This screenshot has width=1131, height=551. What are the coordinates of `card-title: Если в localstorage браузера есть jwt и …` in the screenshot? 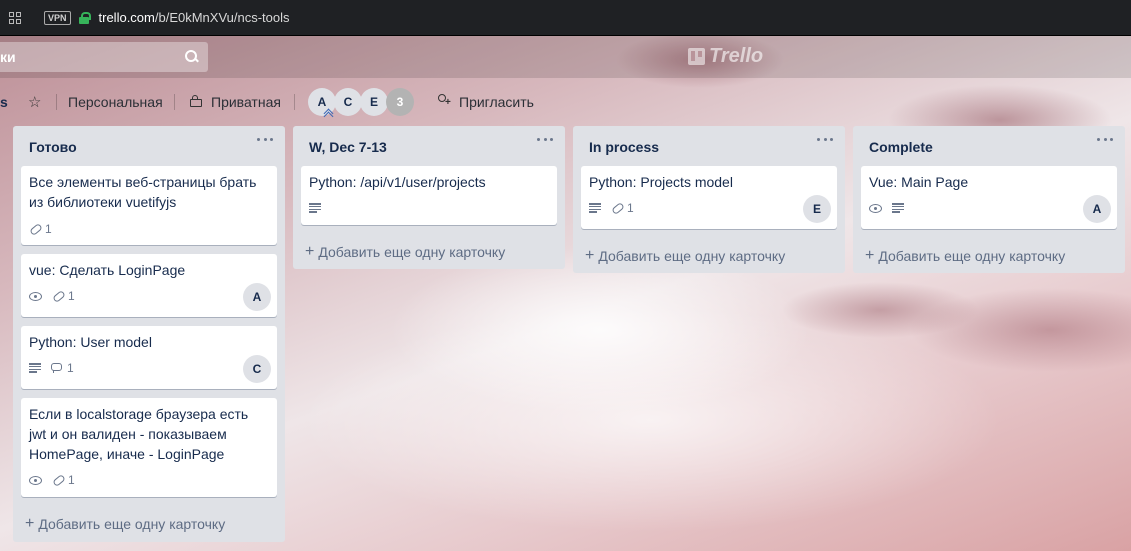 It's located at (139, 434).